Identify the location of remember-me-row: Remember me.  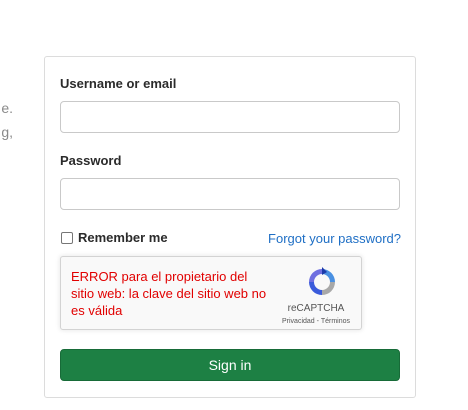
(114, 237).